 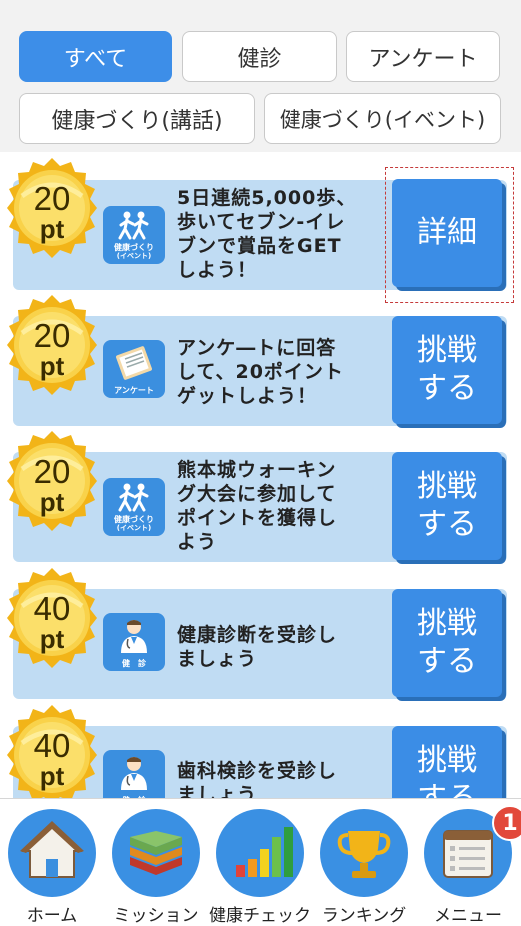 I want to click on tab-missions: ミッション, so click(x=156, y=865).